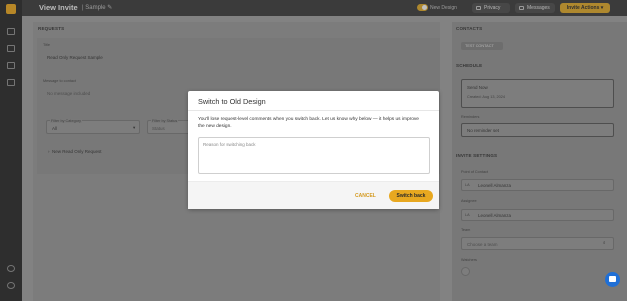 The height and width of the screenshot is (301, 627). What do you see at coordinates (313, 101) in the screenshot?
I see `modal-header: Switch to Old Design` at bounding box center [313, 101].